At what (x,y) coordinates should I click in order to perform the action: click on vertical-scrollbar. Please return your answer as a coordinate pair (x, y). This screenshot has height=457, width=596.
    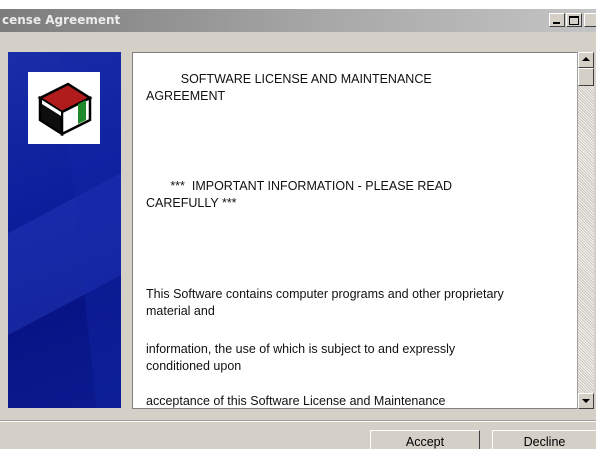
    Looking at the image, I should click on (585, 230).